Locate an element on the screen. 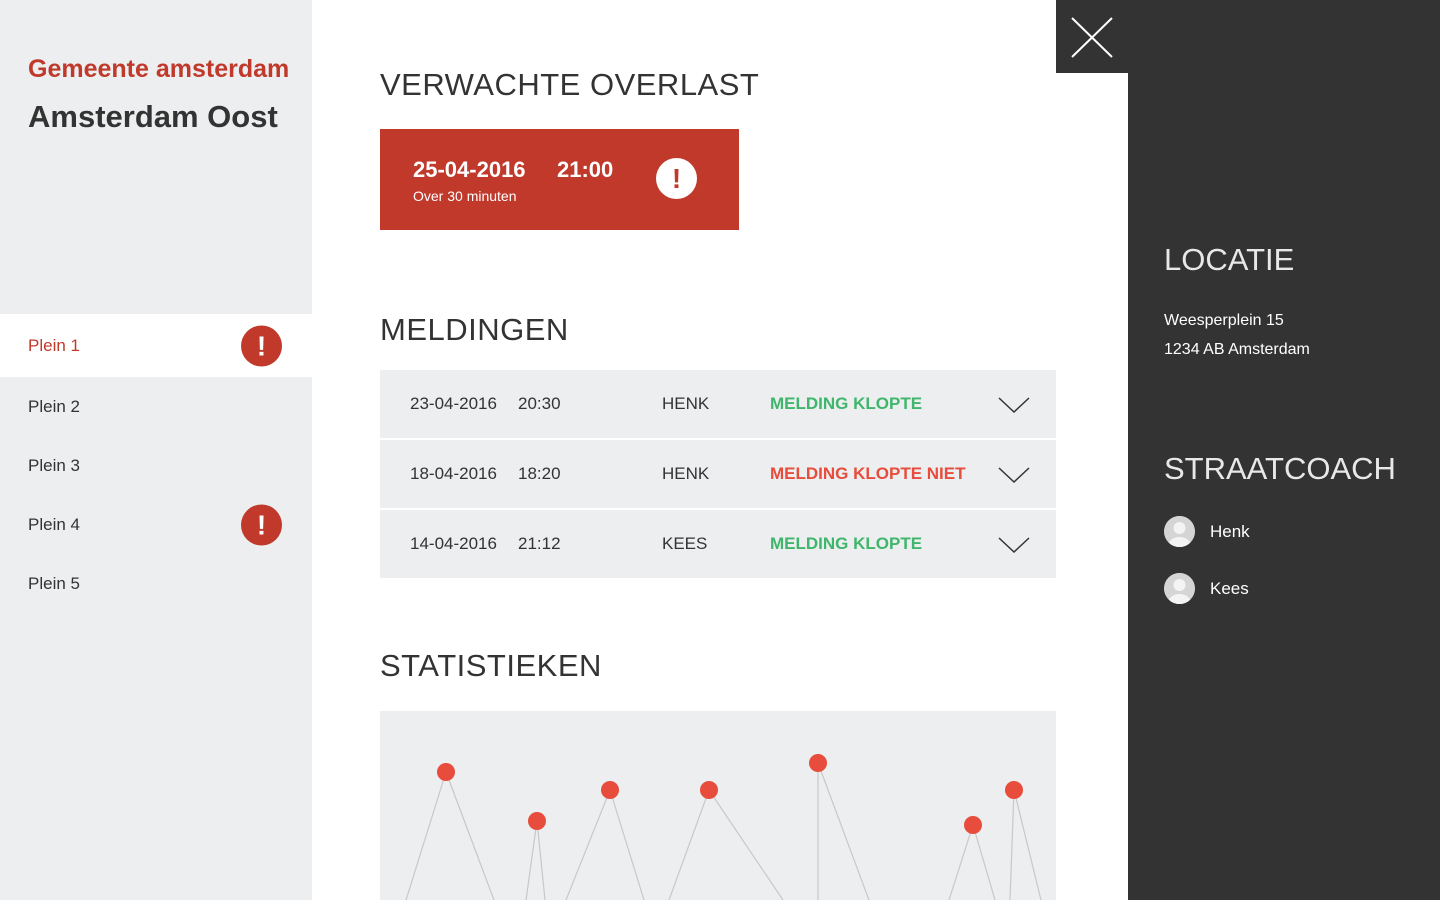  sidebar-item-plein-3: Plein 3 is located at coordinates (156, 465).